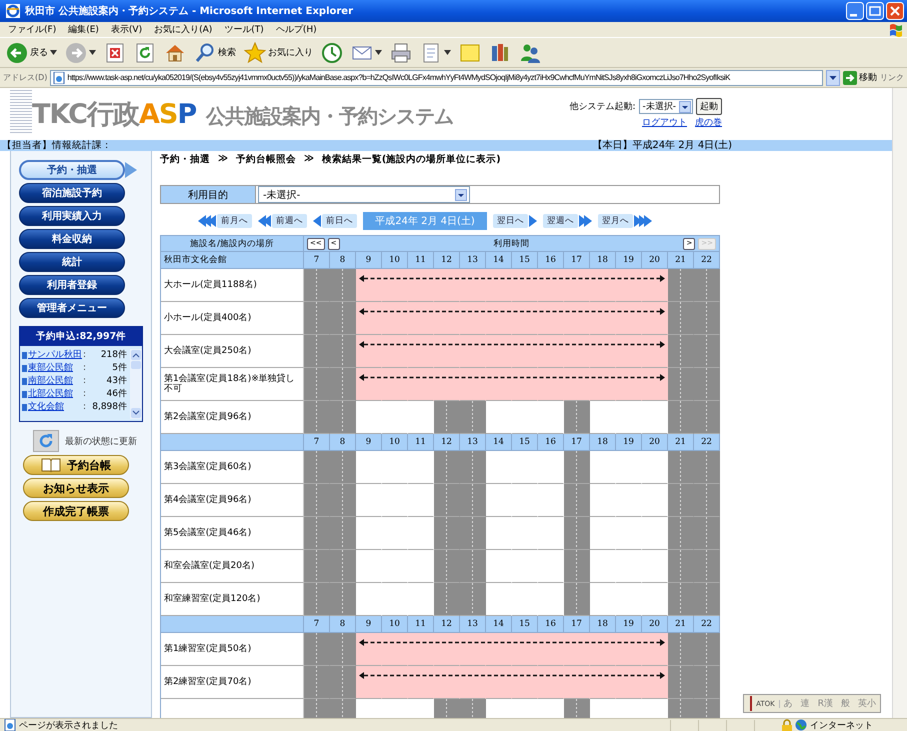 The image size is (907, 731). Describe the element at coordinates (205, 53) in the screenshot. I see `search-icon` at that location.